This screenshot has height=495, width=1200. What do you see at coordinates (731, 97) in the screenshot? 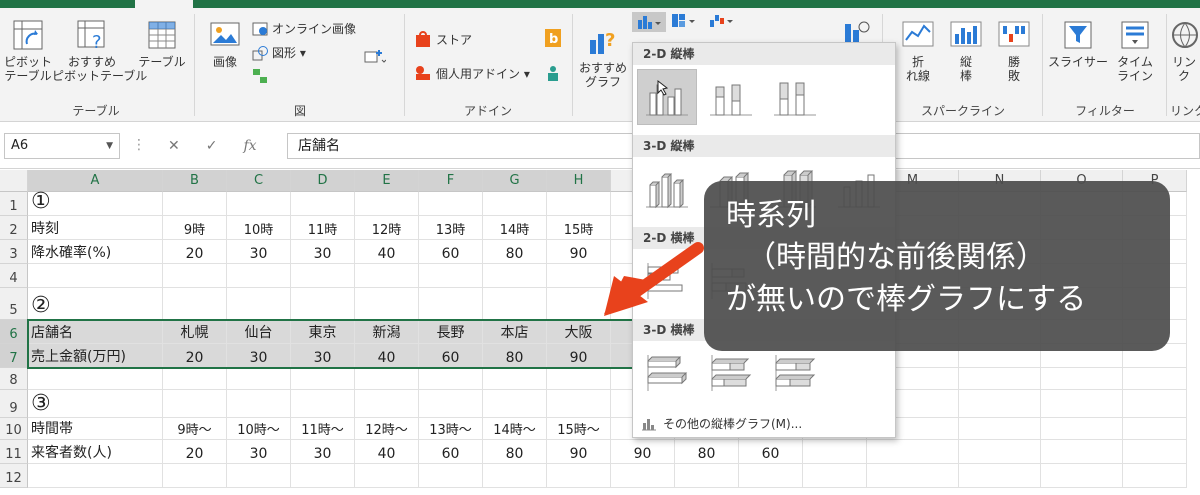
I see `stacked-column-option` at bounding box center [731, 97].